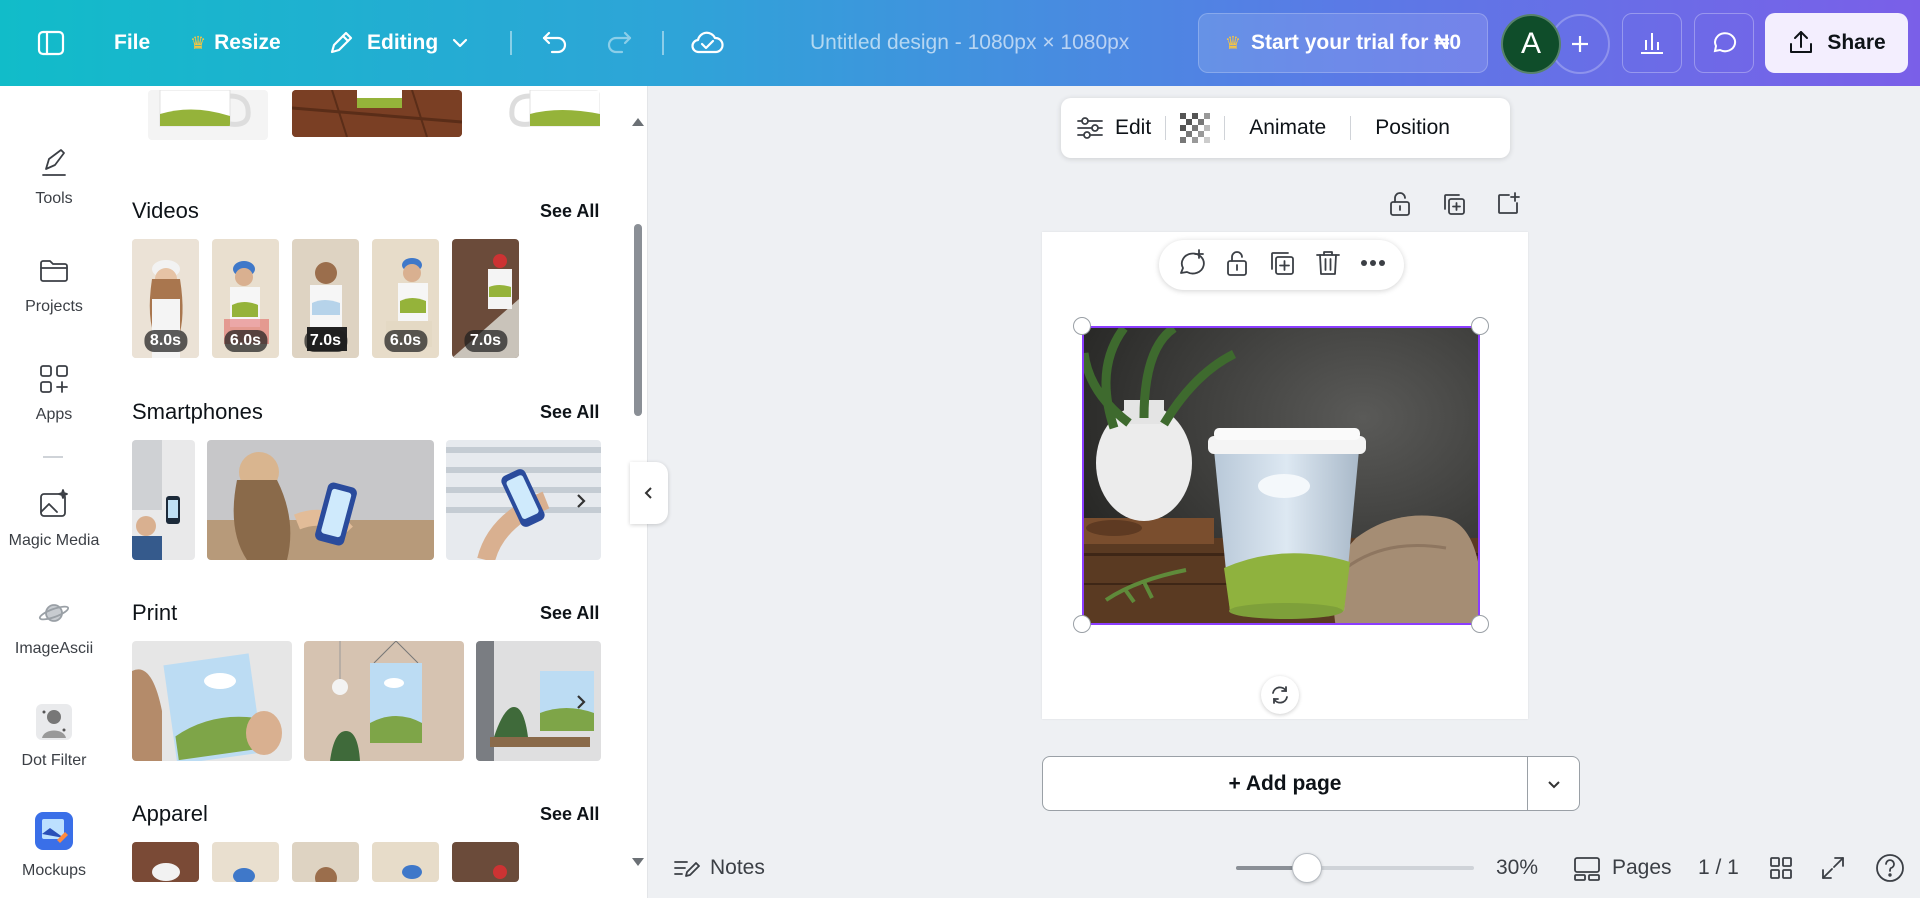 This screenshot has height=898, width=1920. I want to click on rail-item-magic-media: Magic Media, so click(54, 519).